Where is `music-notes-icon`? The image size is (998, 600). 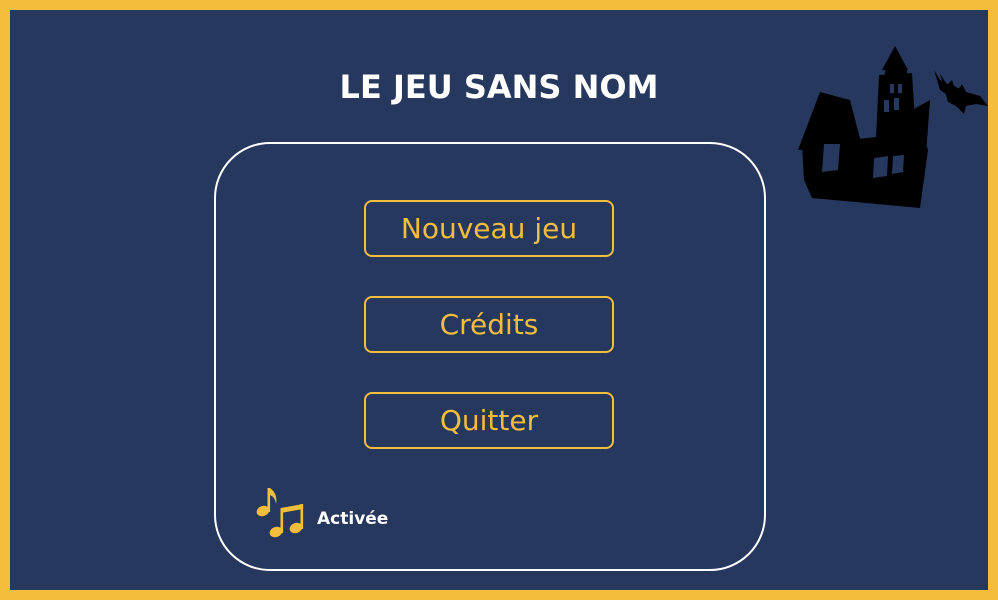
music-notes-icon is located at coordinates (280, 513).